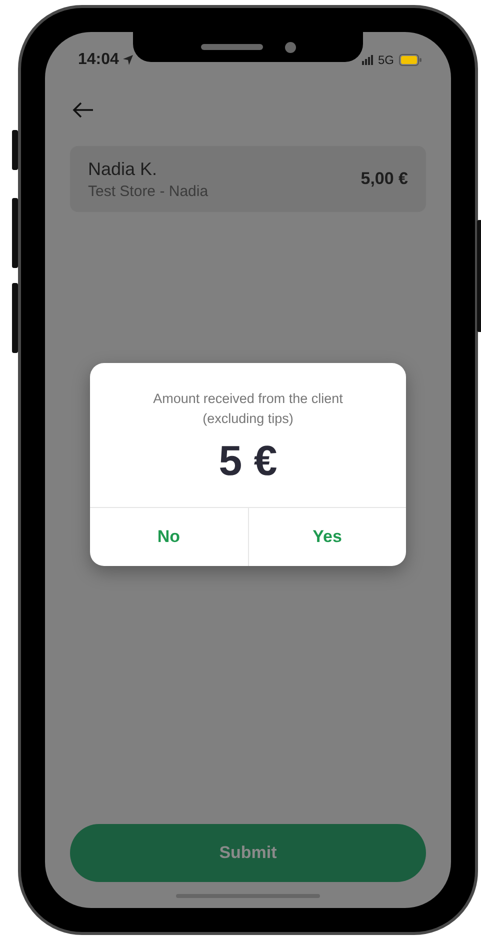 The height and width of the screenshot is (938, 481). What do you see at coordinates (384, 179) in the screenshot?
I see `order-amount: 5,00 €` at bounding box center [384, 179].